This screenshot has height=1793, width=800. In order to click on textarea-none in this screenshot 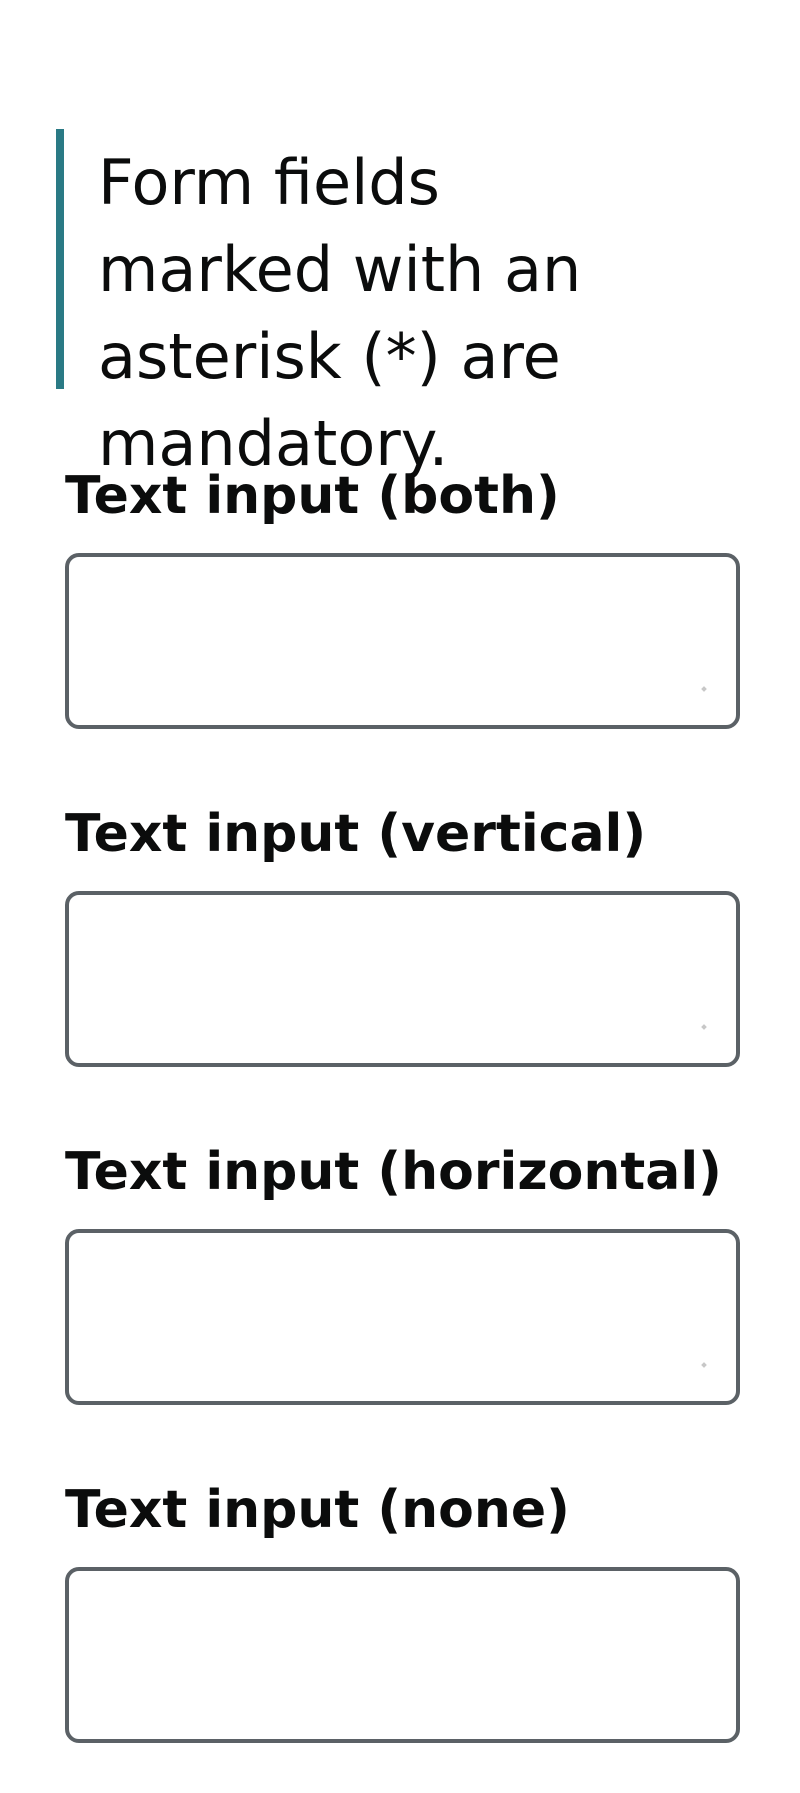, I will do `click(402, 1655)`.